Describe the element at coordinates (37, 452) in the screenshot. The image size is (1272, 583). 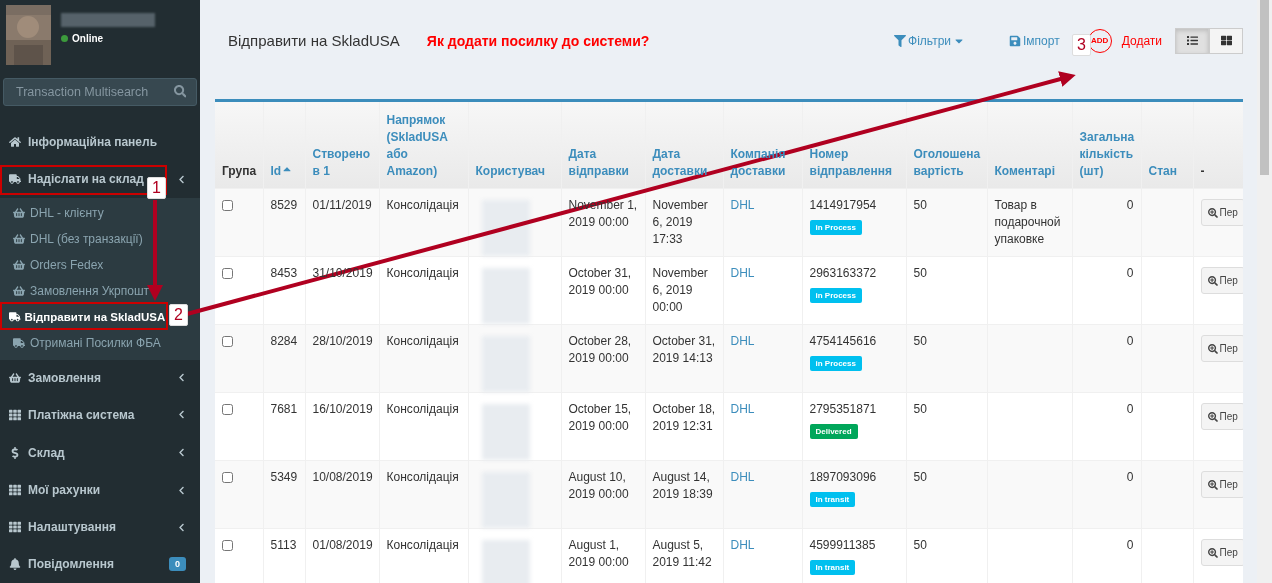
I see `sidebar-item: Склад` at that location.